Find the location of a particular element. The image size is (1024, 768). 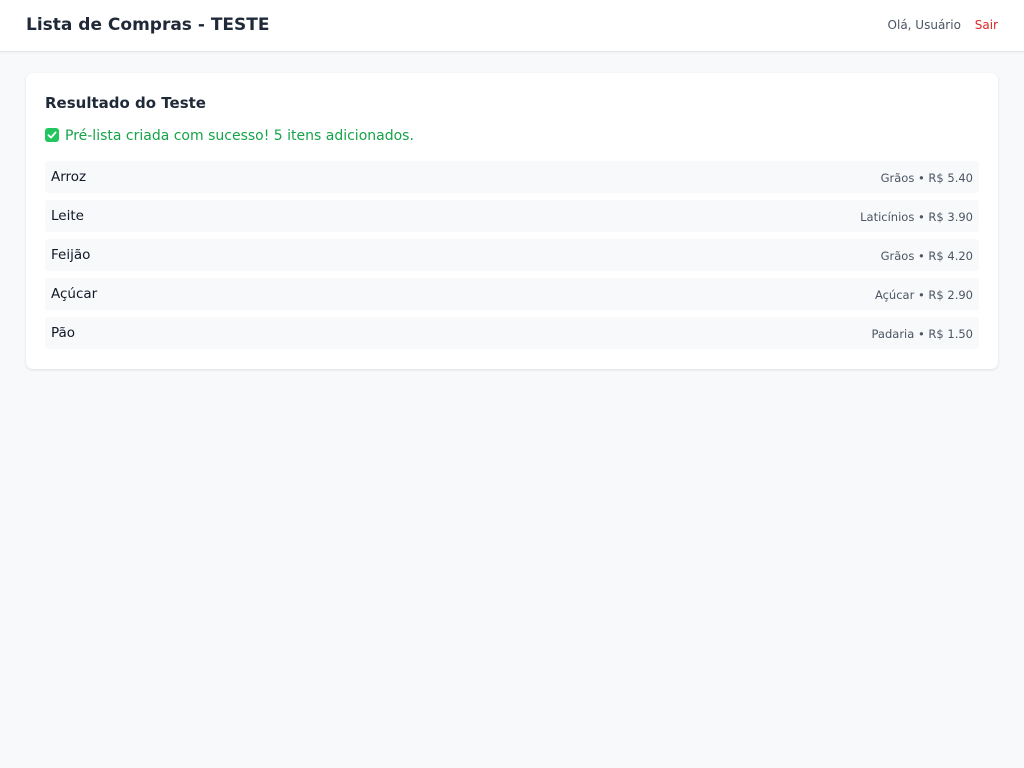

item-category: Açúcar is located at coordinates (894, 295).